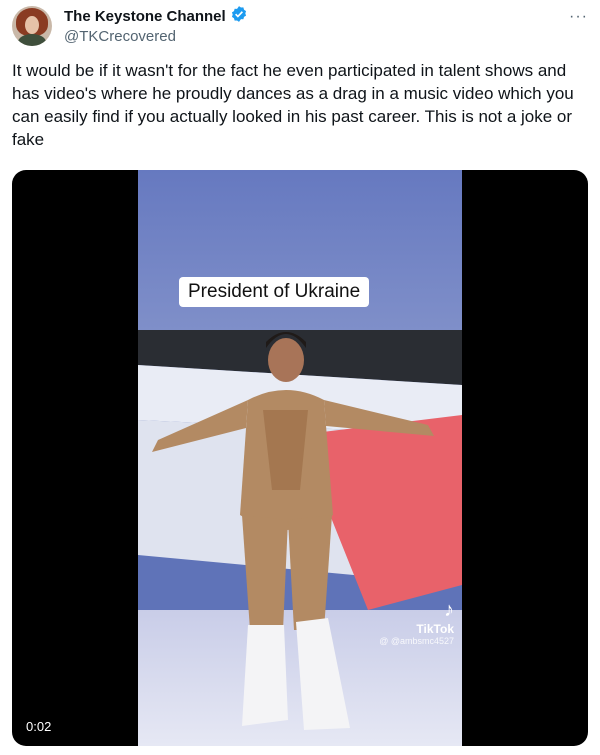 The width and height of the screenshot is (600, 755). Describe the element at coordinates (416, 641) in the screenshot. I see `tiktok-watermark-handle: @ @ambsmc4527` at that location.